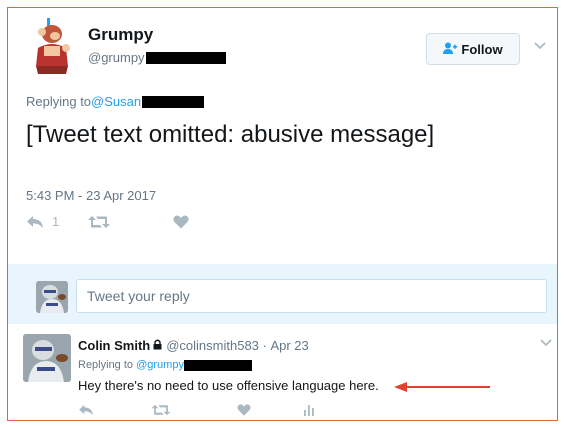 The width and height of the screenshot is (564, 427). I want to click on username: @grumpy, so click(116, 57).